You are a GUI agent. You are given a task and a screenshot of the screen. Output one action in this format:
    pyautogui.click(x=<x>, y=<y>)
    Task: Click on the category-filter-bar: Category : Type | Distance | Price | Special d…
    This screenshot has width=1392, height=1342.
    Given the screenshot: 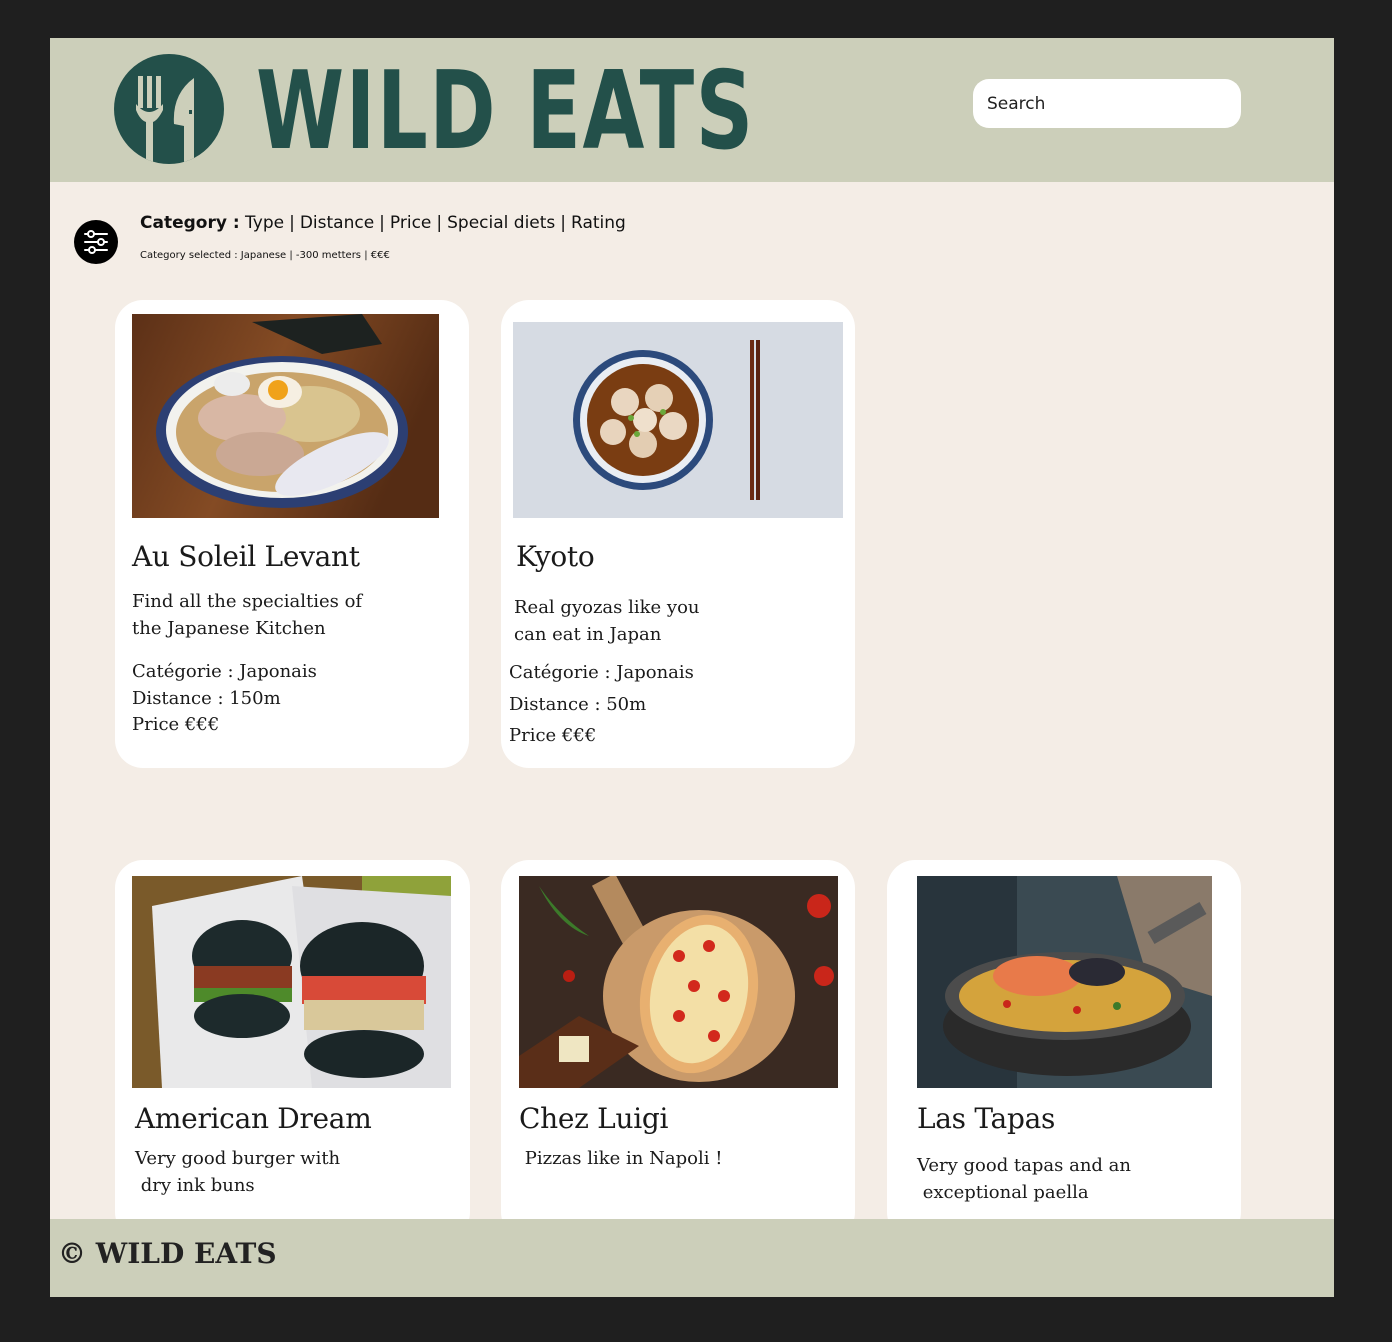 What is the action you would take?
    pyautogui.click(x=383, y=223)
    